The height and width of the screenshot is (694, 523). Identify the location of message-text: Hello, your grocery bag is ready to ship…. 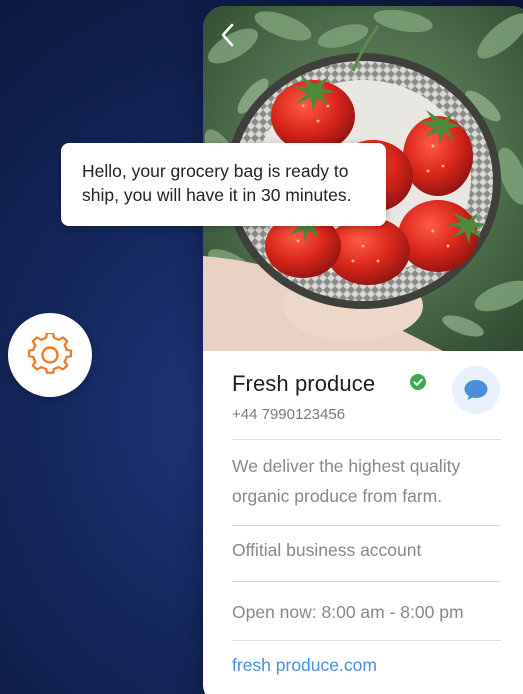
(217, 183).